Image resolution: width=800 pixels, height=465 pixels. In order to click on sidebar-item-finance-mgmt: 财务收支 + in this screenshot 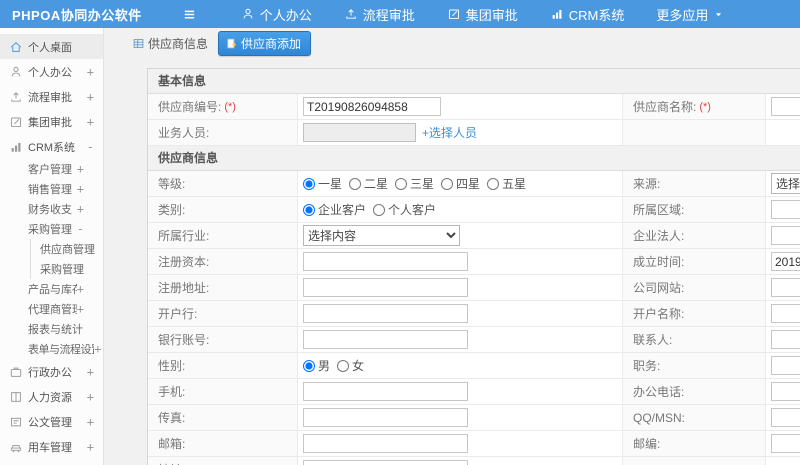, I will do `click(51, 209)`.